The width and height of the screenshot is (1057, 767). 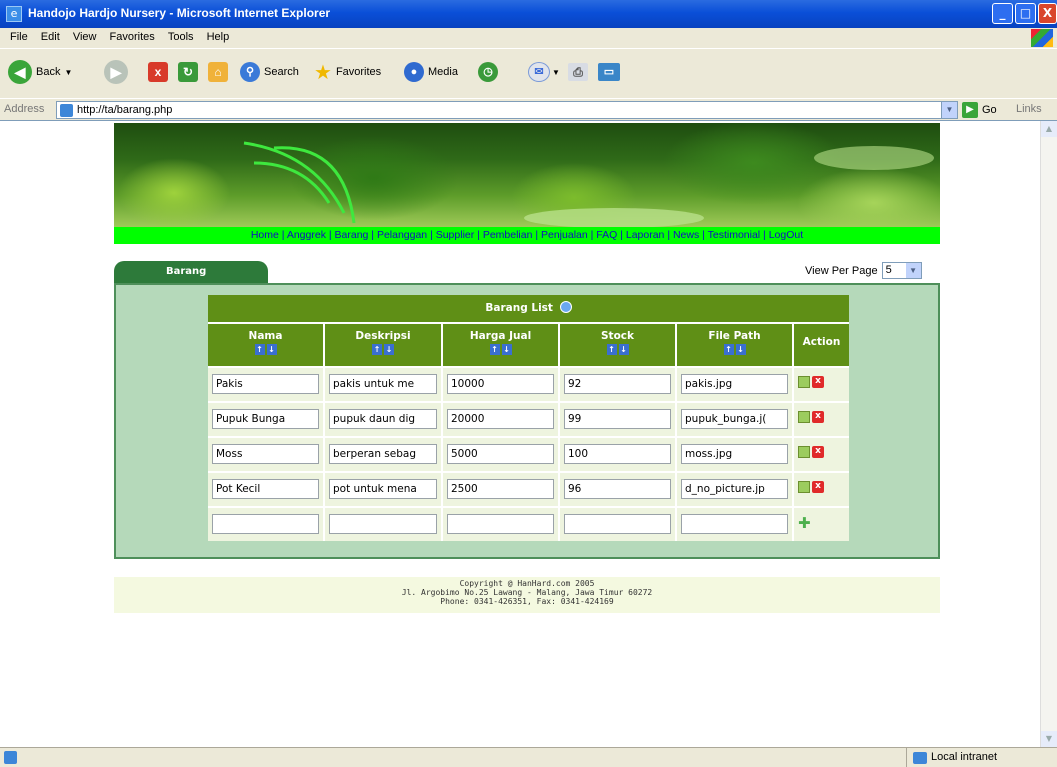 What do you see at coordinates (609, 72) in the screenshot?
I see `edit-button: ▭` at bounding box center [609, 72].